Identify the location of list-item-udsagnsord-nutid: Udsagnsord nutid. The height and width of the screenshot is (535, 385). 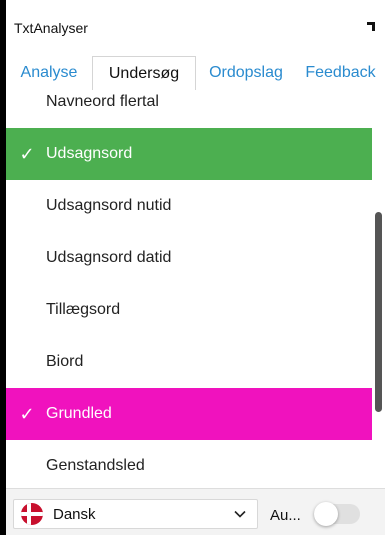
(189, 206).